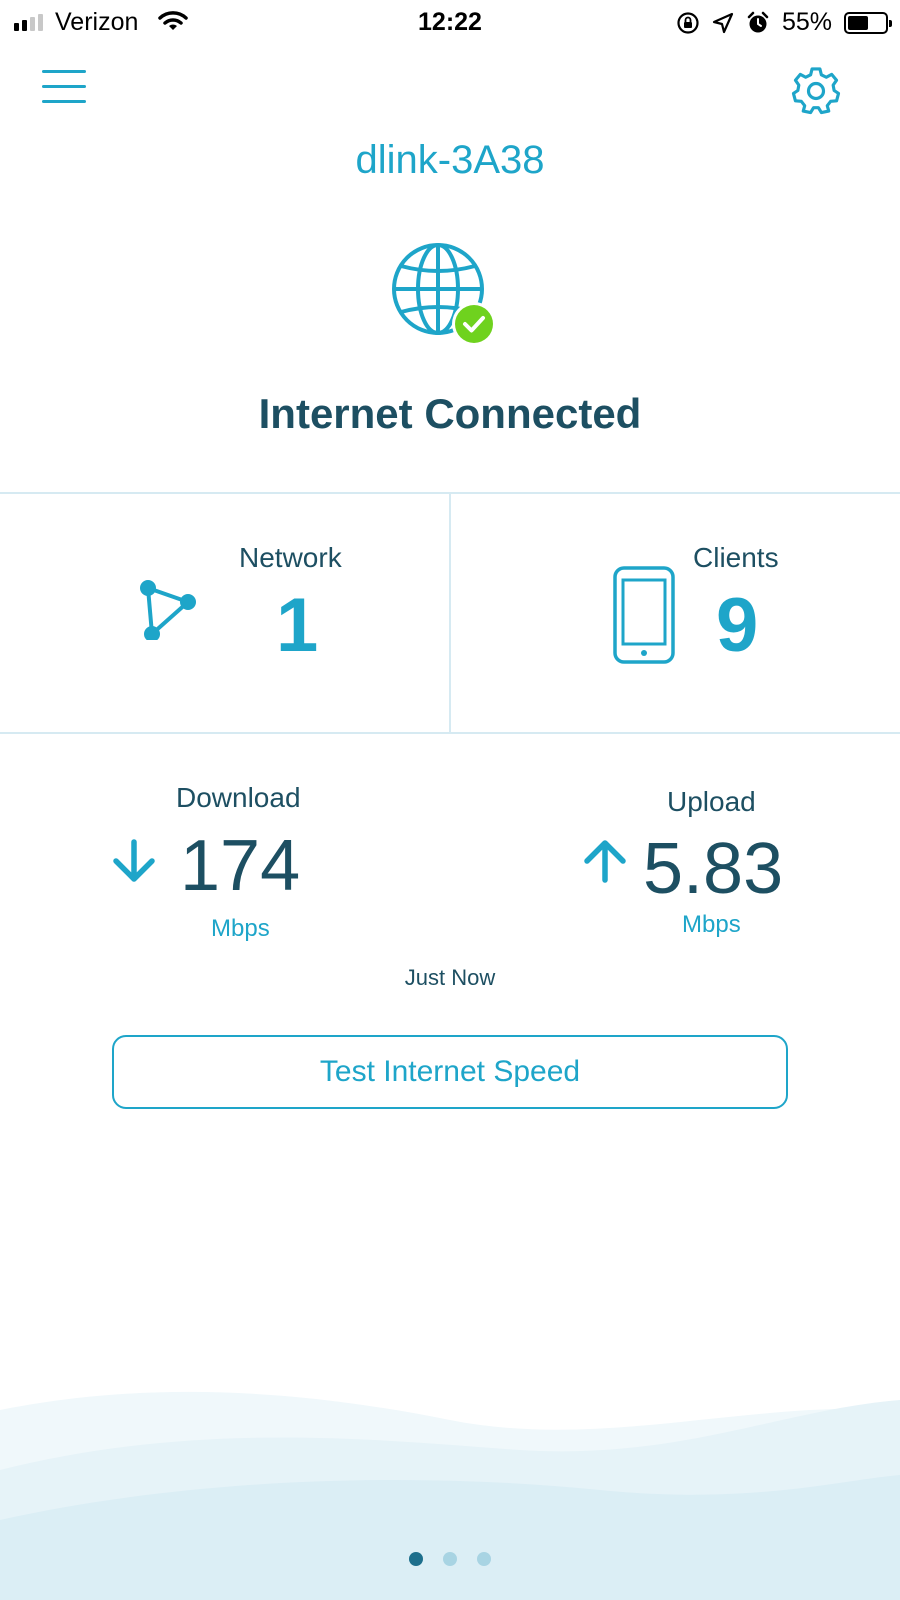 This screenshot has width=900, height=1600. I want to click on upload-label: Upload, so click(711, 801).